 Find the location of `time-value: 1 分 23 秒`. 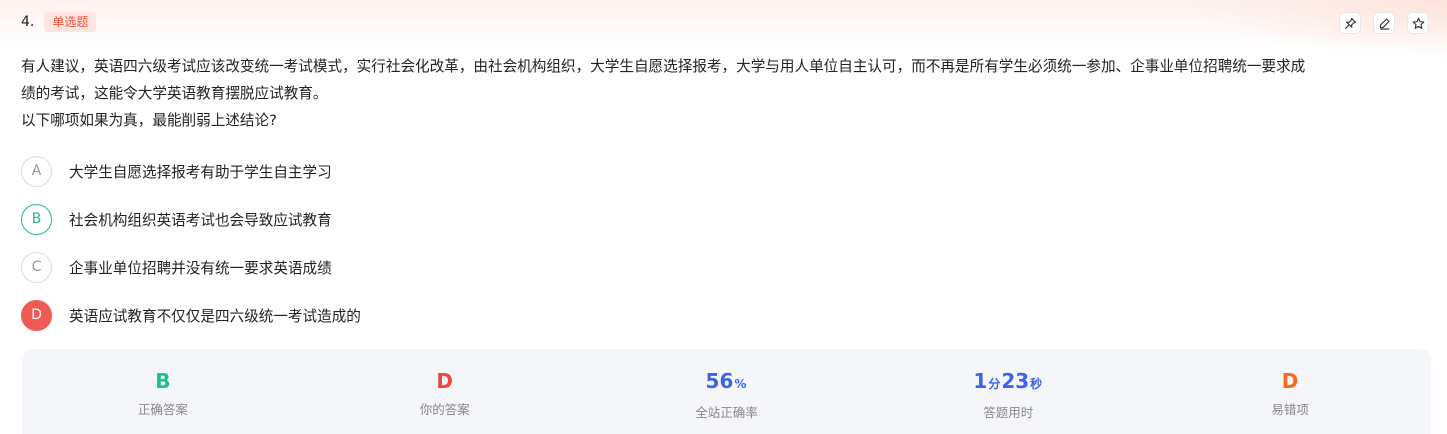

time-value: 1 分 23 秒 is located at coordinates (1008, 382).